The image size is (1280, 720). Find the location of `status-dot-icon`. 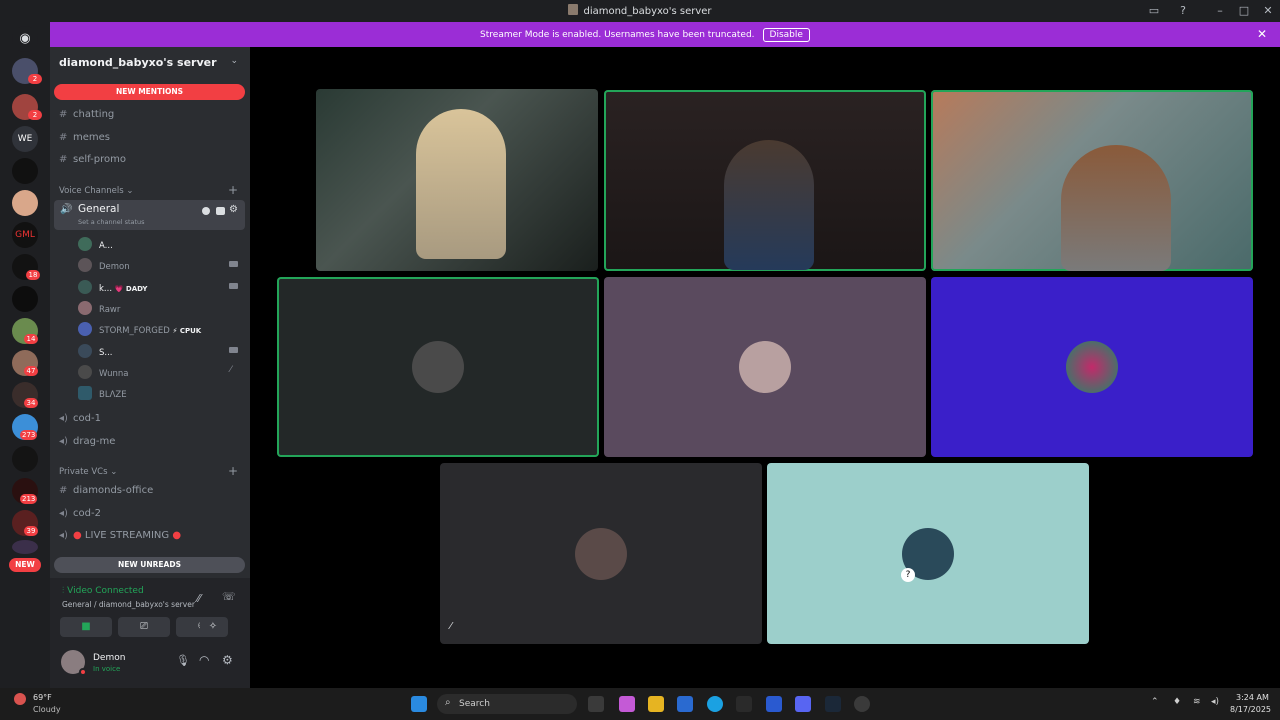

status-dot-icon is located at coordinates (83, 672).